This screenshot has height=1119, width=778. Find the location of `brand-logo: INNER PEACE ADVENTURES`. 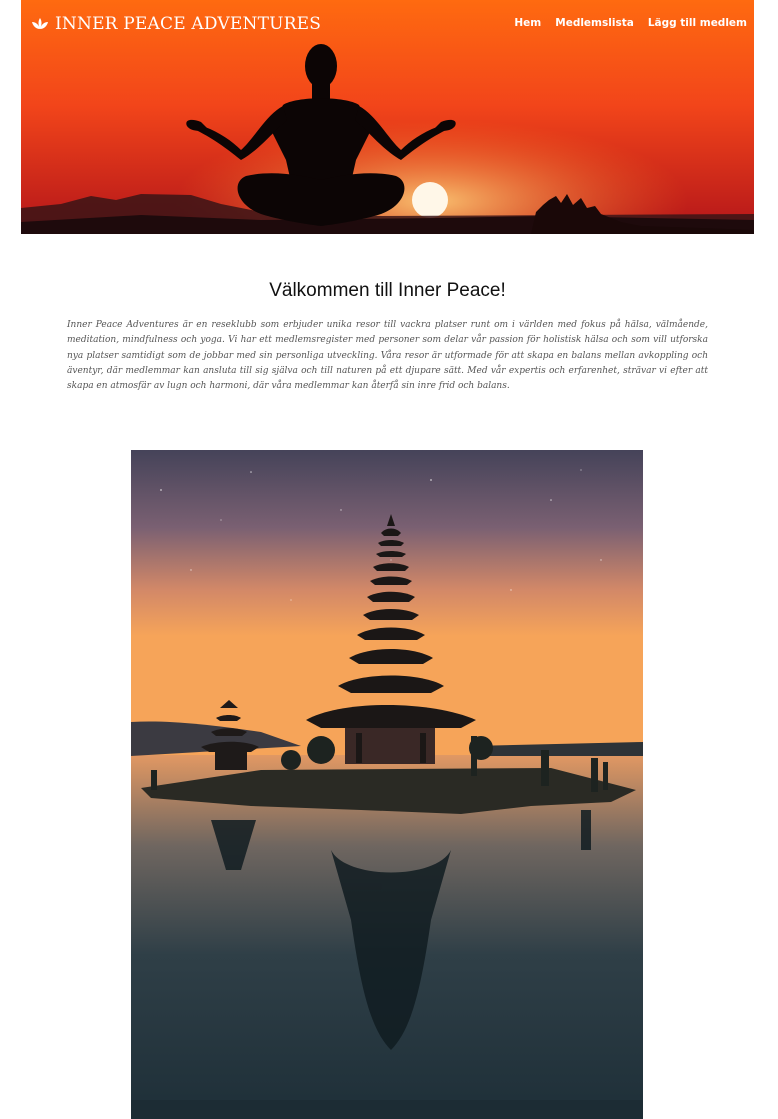

brand-logo: INNER PEACE ADVENTURES is located at coordinates (176, 24).